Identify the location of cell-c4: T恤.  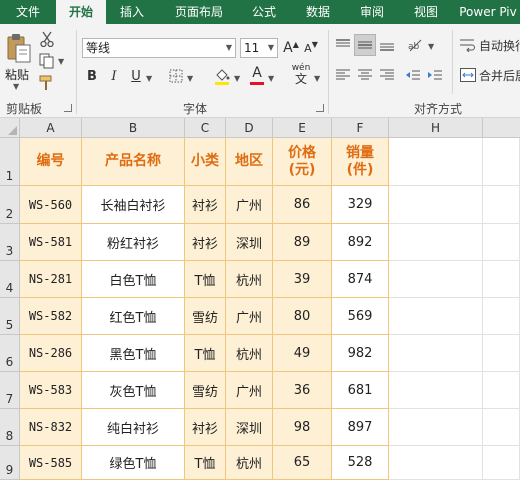
(205, 279).